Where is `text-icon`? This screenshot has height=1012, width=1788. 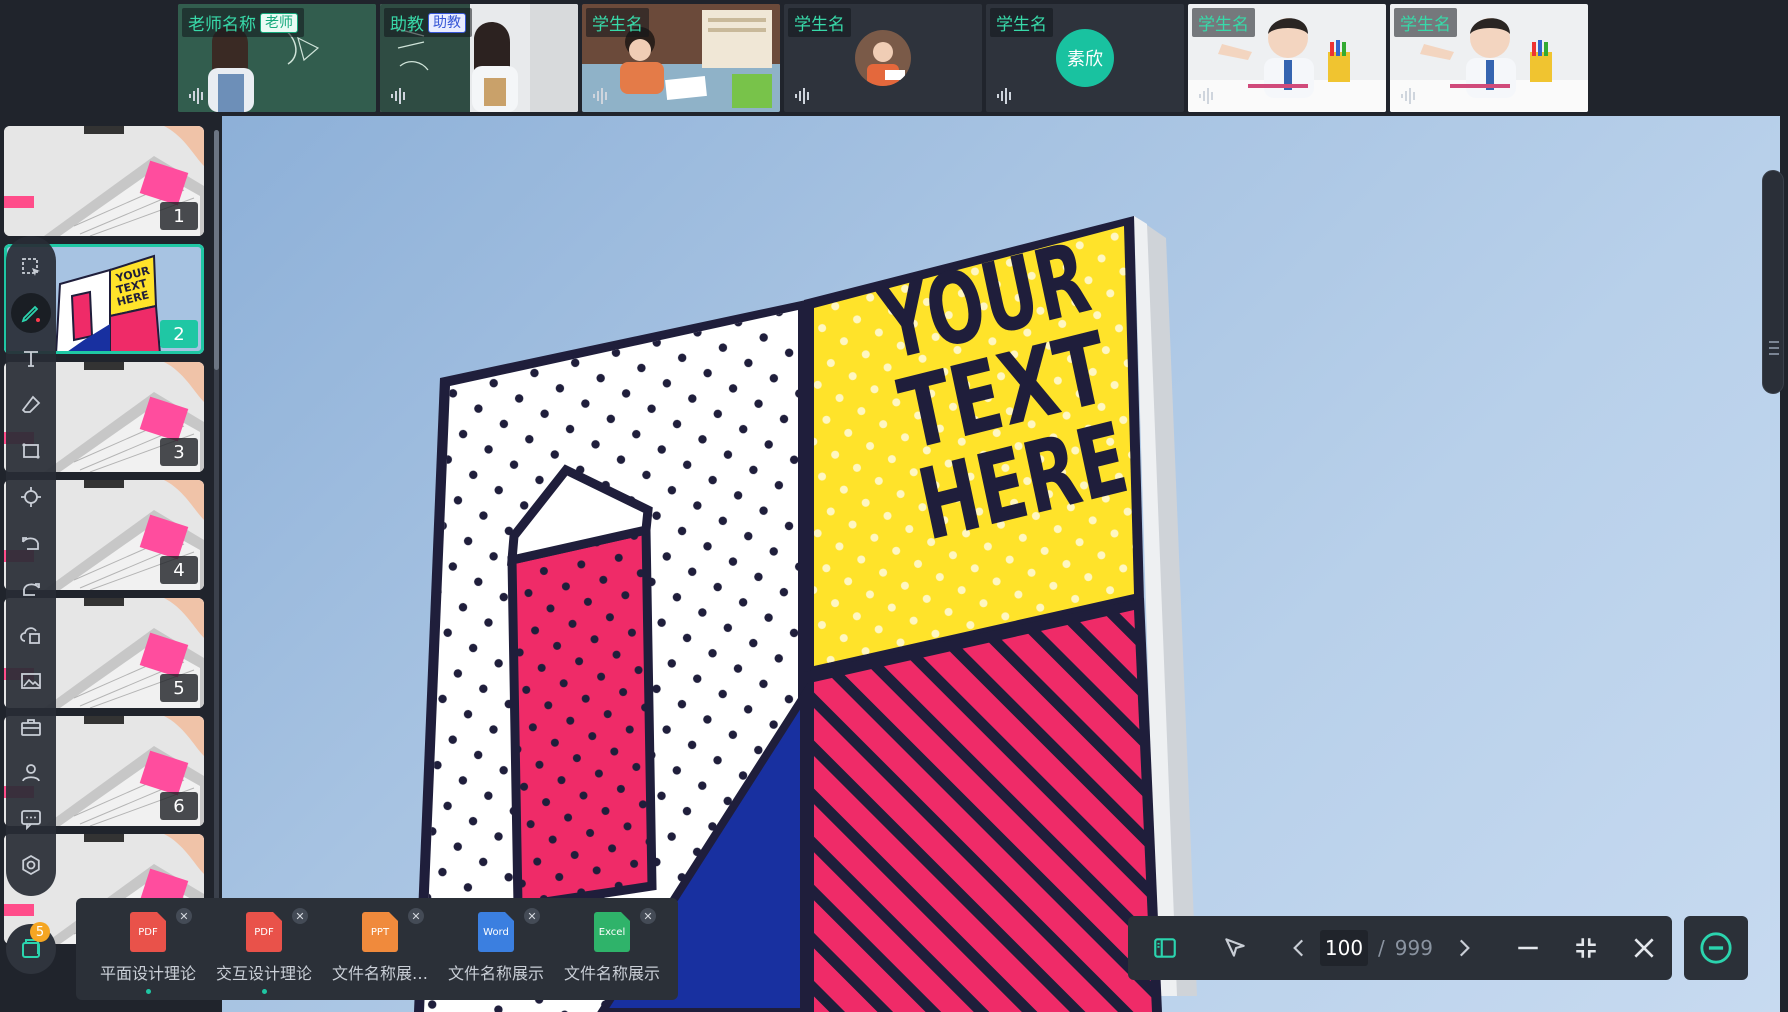
text-icon is located at coordinates (31, 359).